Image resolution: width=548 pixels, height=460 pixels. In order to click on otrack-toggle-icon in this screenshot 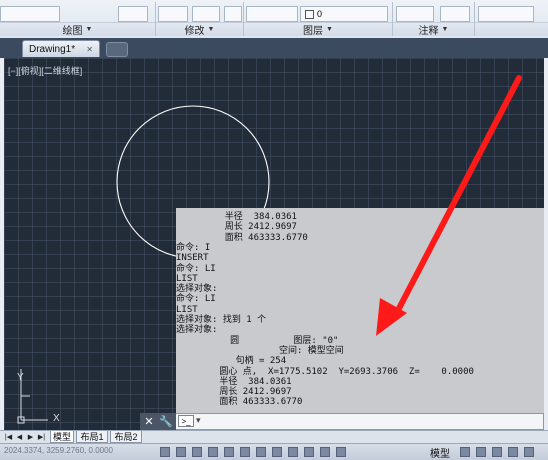, I will do `click(245, 452)`.